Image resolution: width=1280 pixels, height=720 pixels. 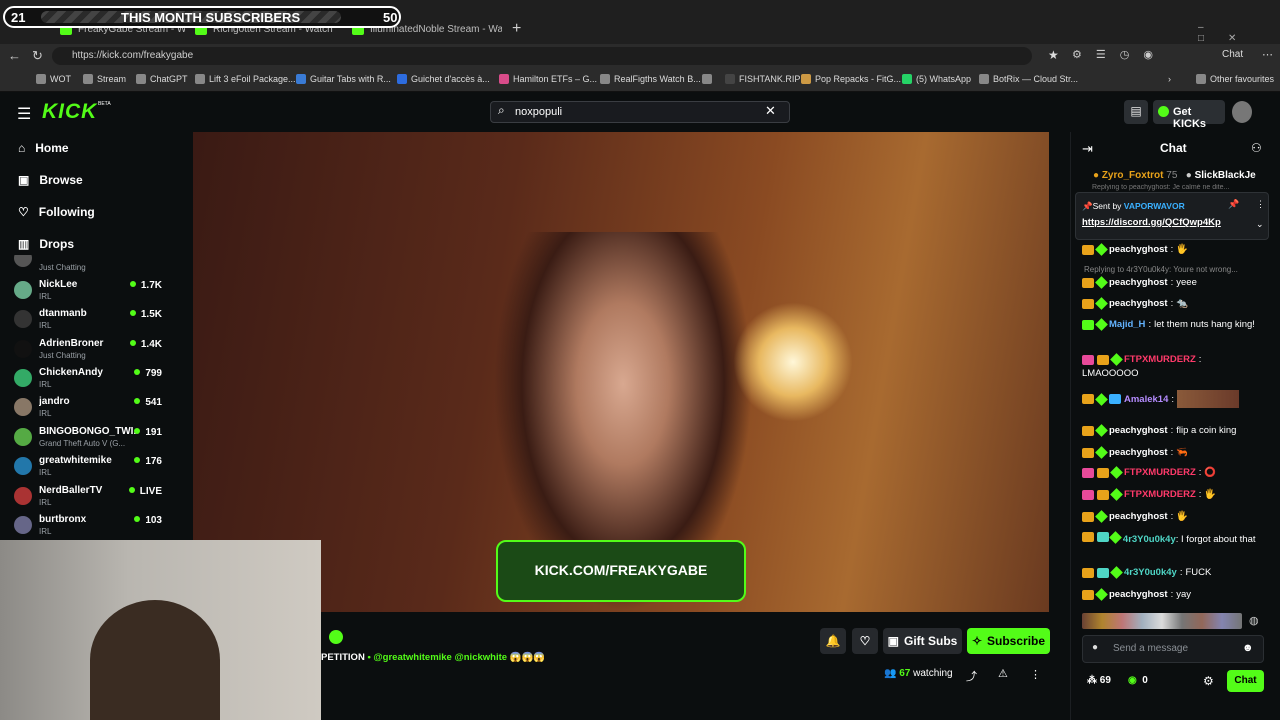 What do you see at coordinates (1151, 222) in the screenshot?
I see `pinned-link: https://discord.gg/QCfQwp4Kp` at bounding box center [1151, 222].